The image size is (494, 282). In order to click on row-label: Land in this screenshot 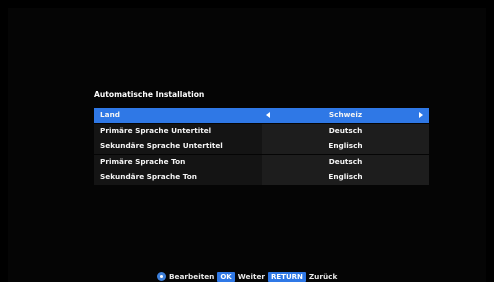, I will do `click(110, 114)`.